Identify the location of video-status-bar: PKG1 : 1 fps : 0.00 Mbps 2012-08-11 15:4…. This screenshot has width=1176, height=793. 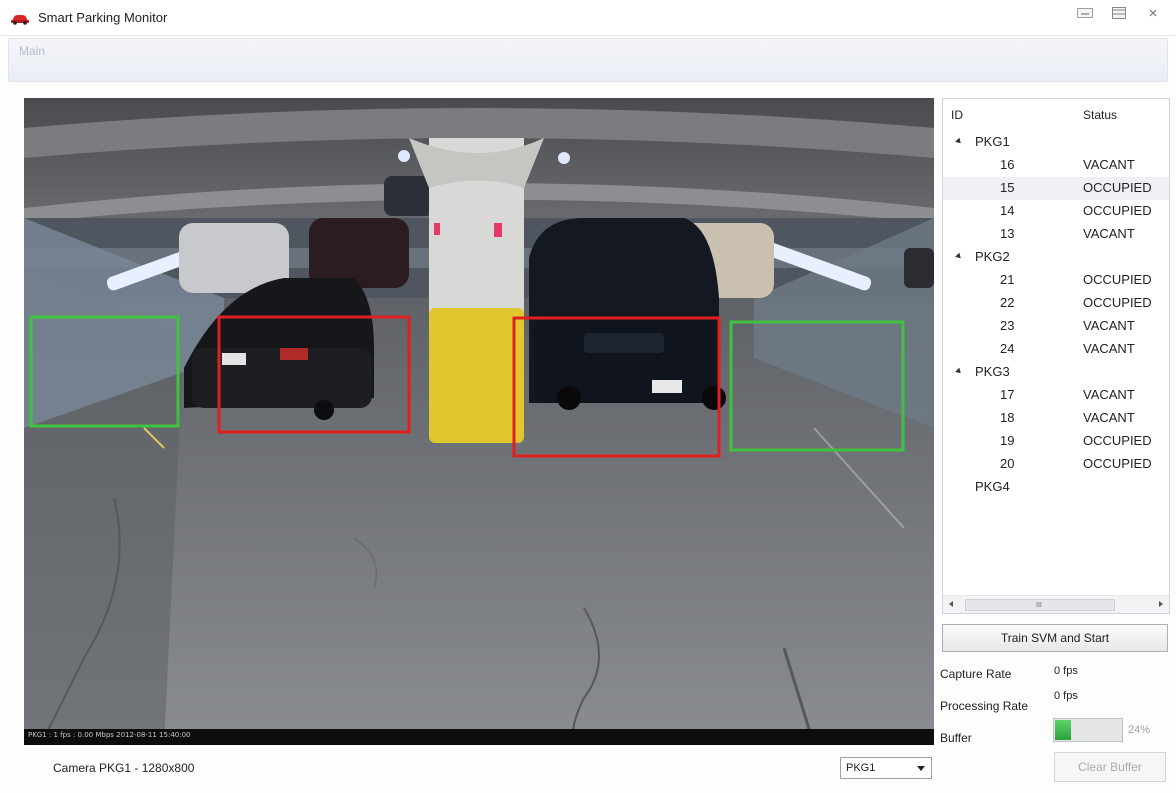
(479, 737).